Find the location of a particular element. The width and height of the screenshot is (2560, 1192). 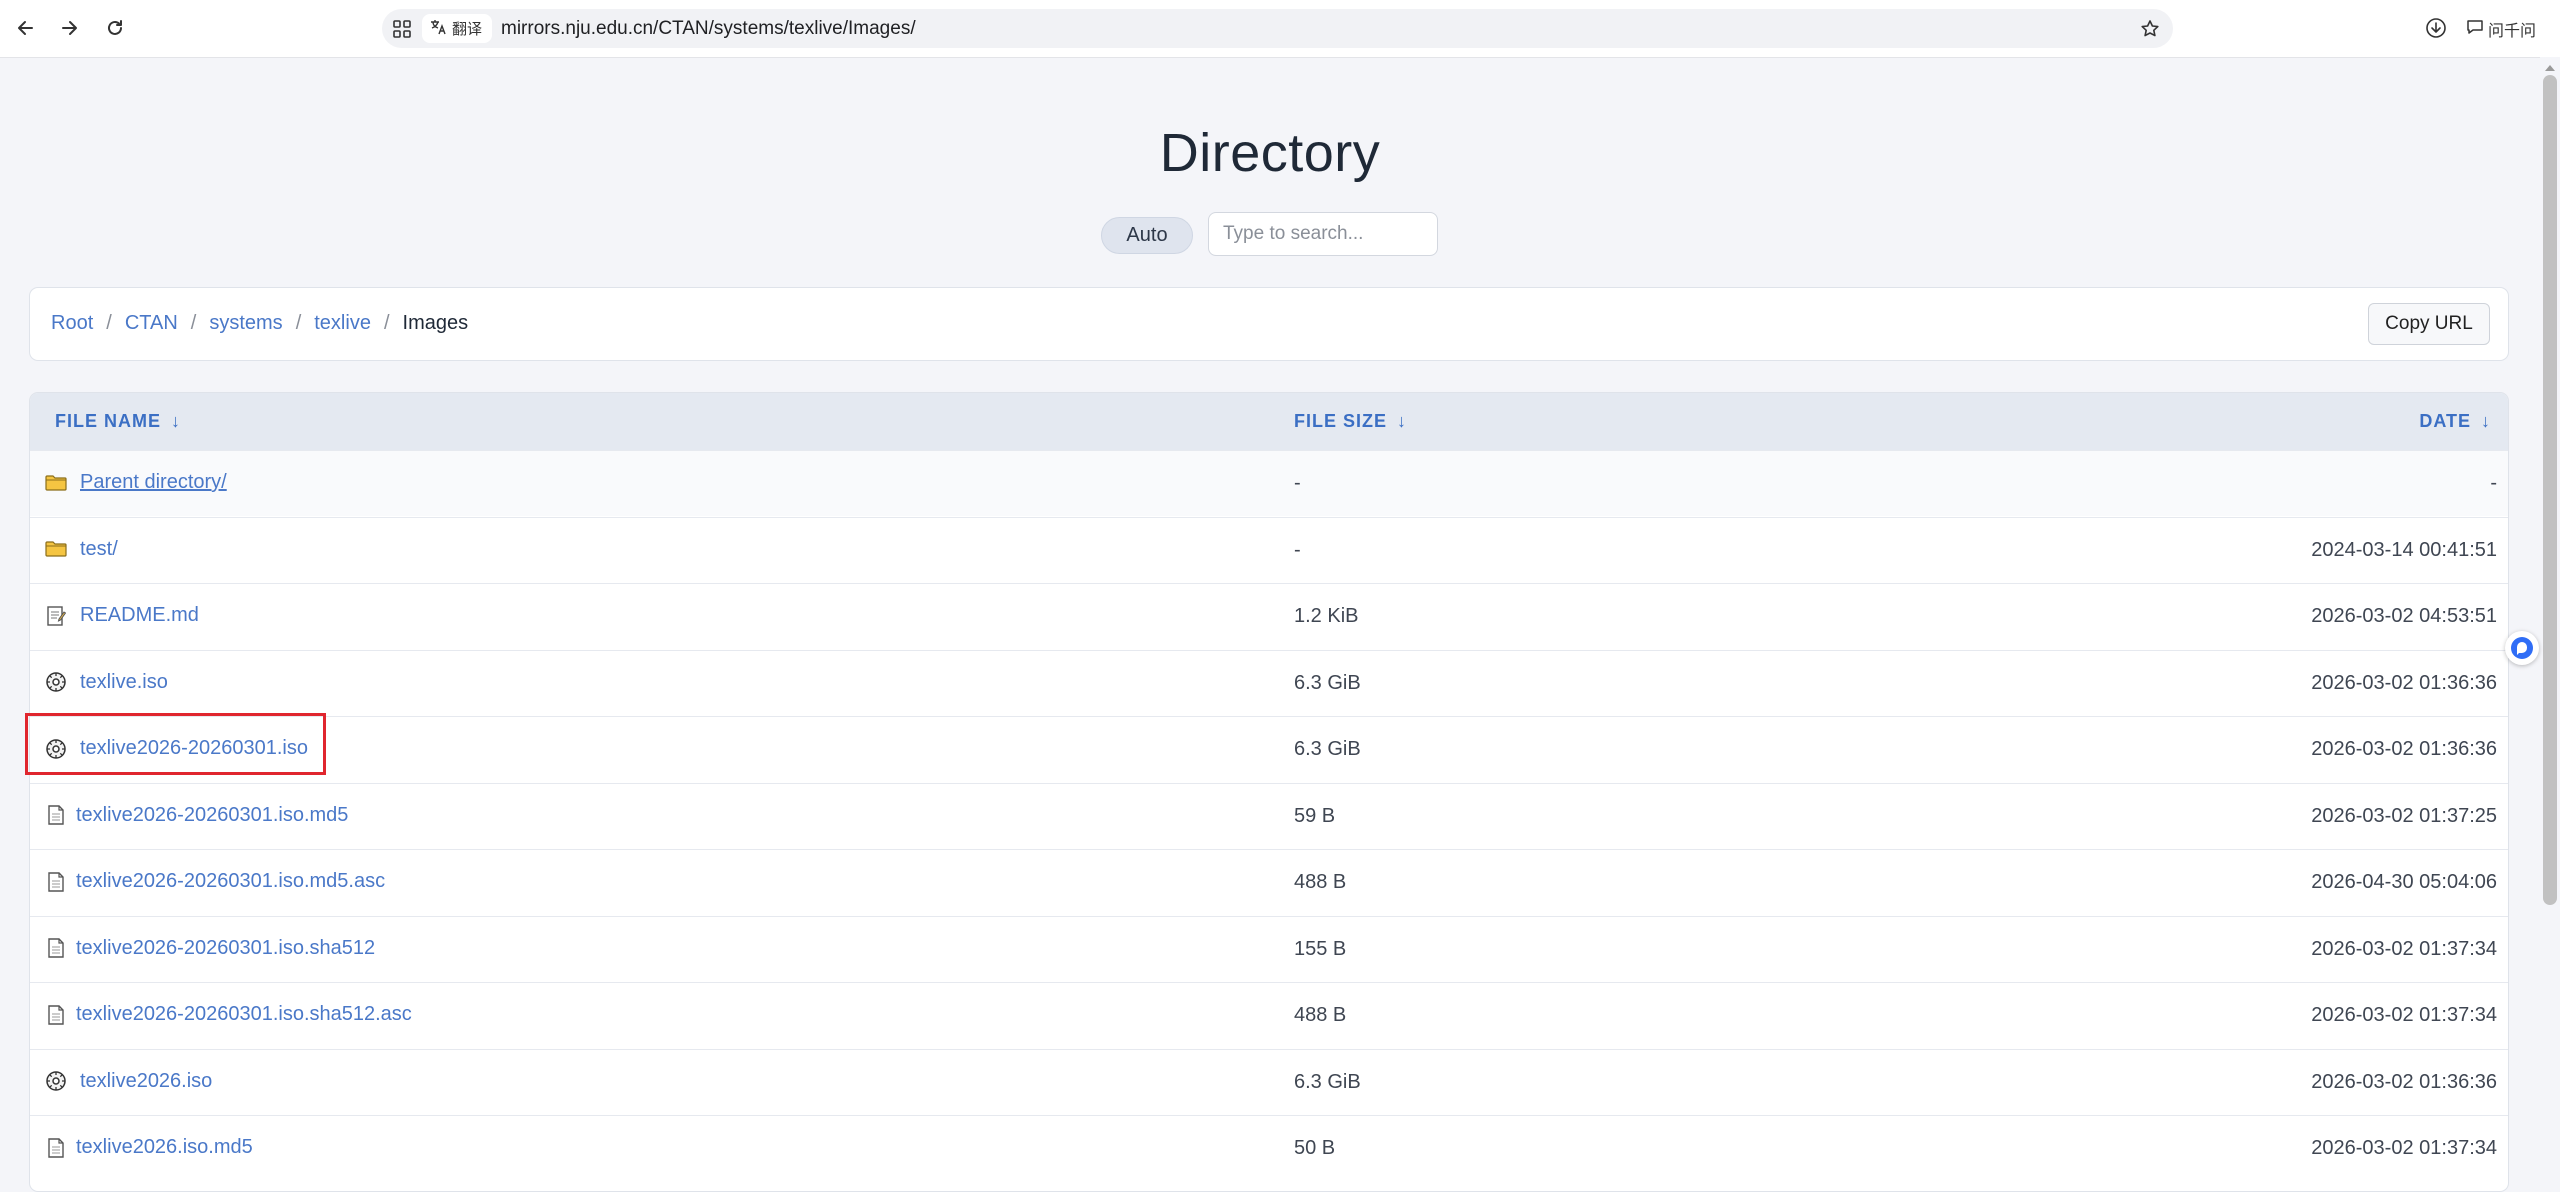

file-name-cell: texlive2026.iso.md5 is located at coordinates (148, 1147).